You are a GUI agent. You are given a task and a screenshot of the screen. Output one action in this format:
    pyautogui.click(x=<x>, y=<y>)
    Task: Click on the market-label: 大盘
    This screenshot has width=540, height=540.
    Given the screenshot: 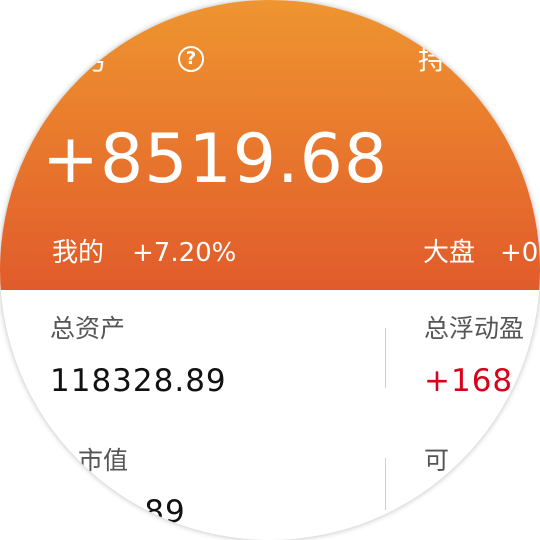 What is the action you would take?
    pyautogui.click(x=449, y=253)
    